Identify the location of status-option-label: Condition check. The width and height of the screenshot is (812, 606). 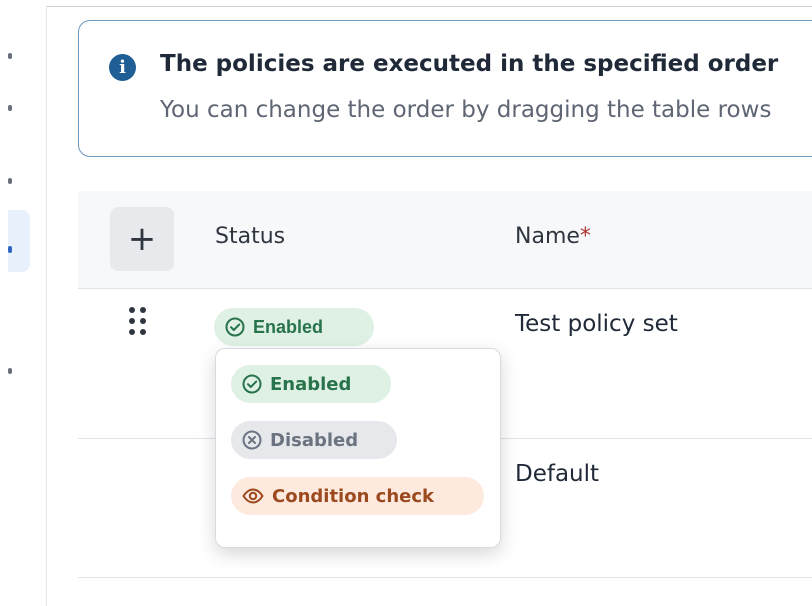
(353, 496).